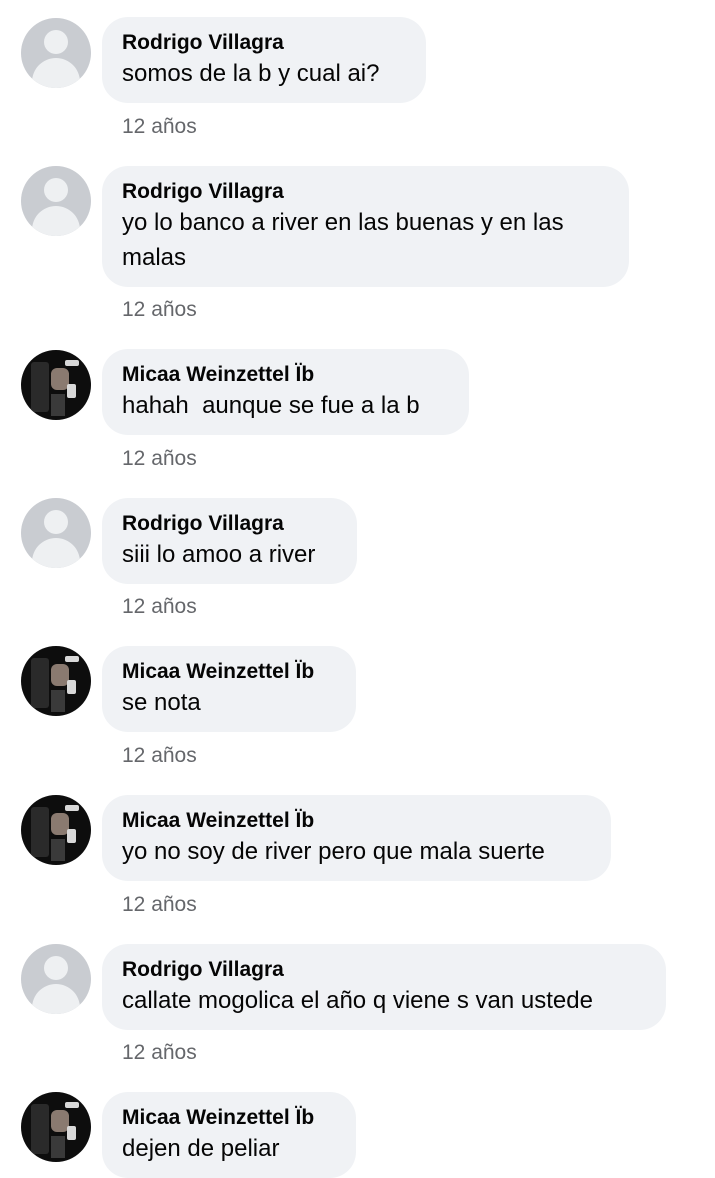 The image size is (715, 1178). Describe the element at coordinates (229, 689) in the screenshot. I see `comment-bubble: Micaa Weinzettel Ïb se nota` at that location.